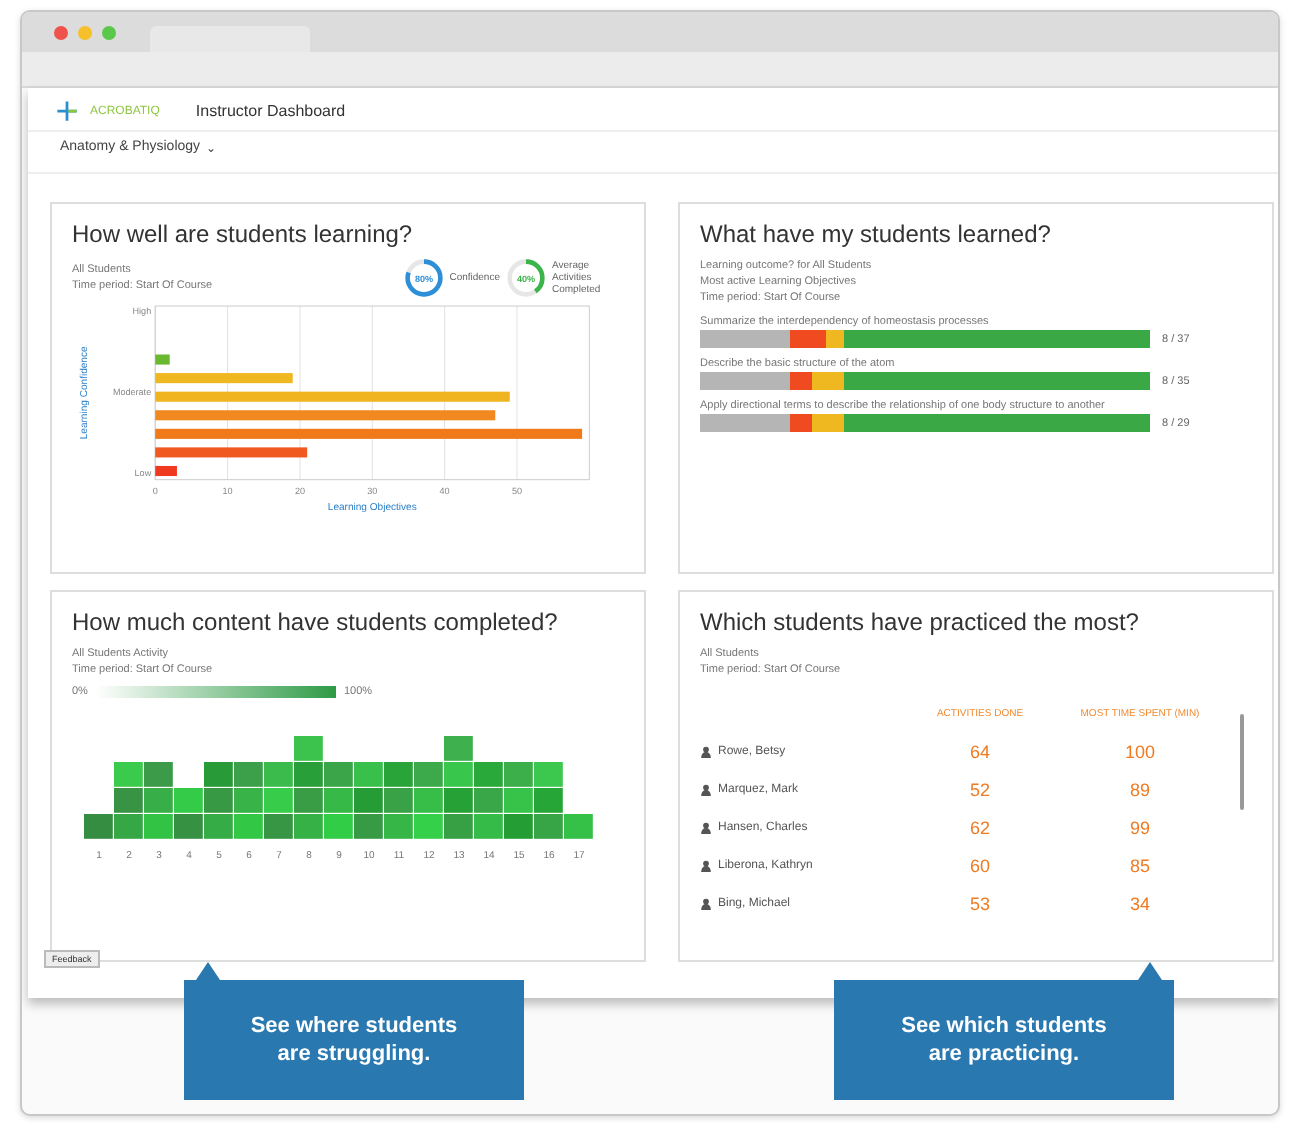 This screenshot has height=1126, width=1296. What do you see at coordinates (1139, 903) in the screenshot?
I see `table-cell-text: 34` at bounding box center [1139, 903].